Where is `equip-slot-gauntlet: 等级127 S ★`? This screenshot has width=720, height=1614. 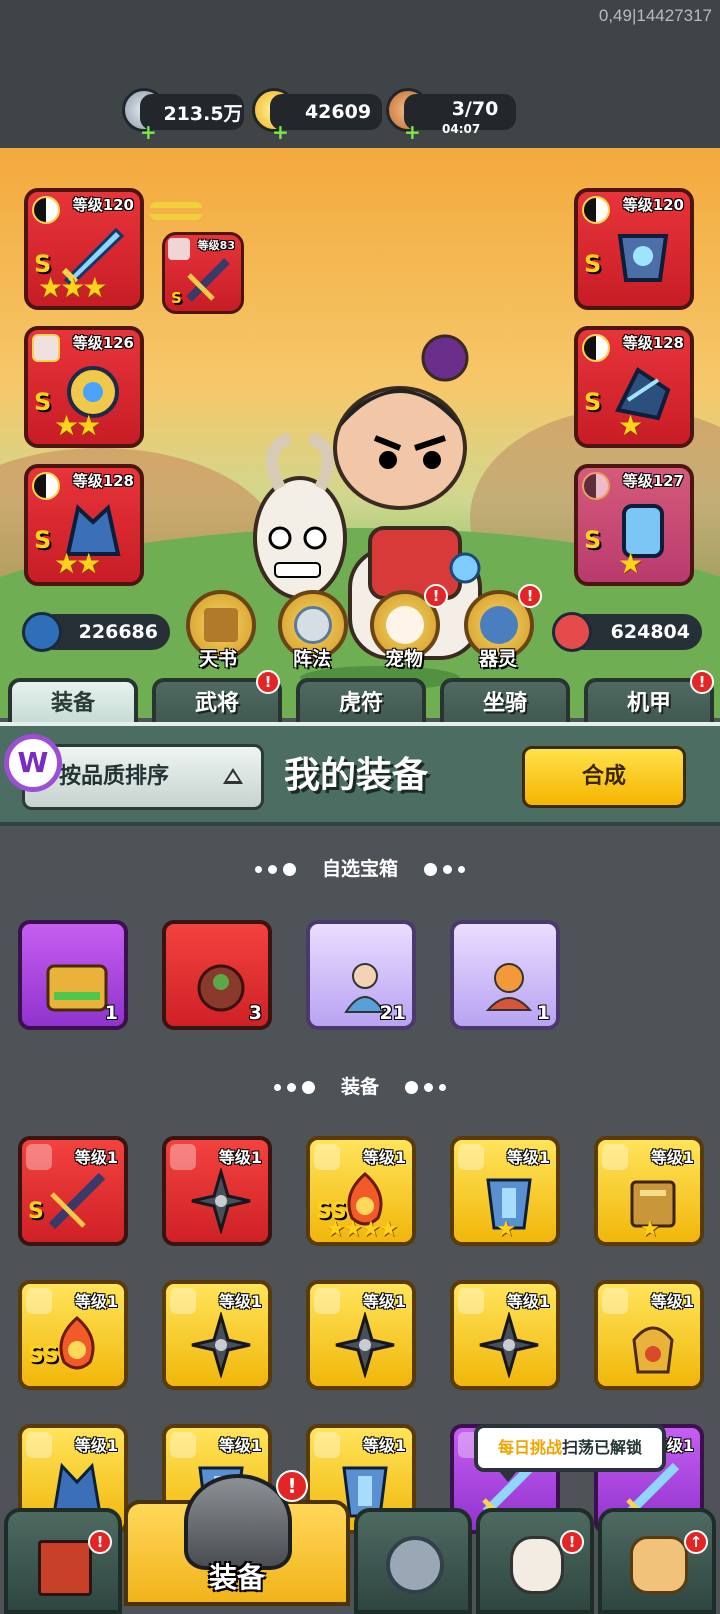
equip-slot-gauntlet: 等级127 S ★ is located at coordinates (634, 525).